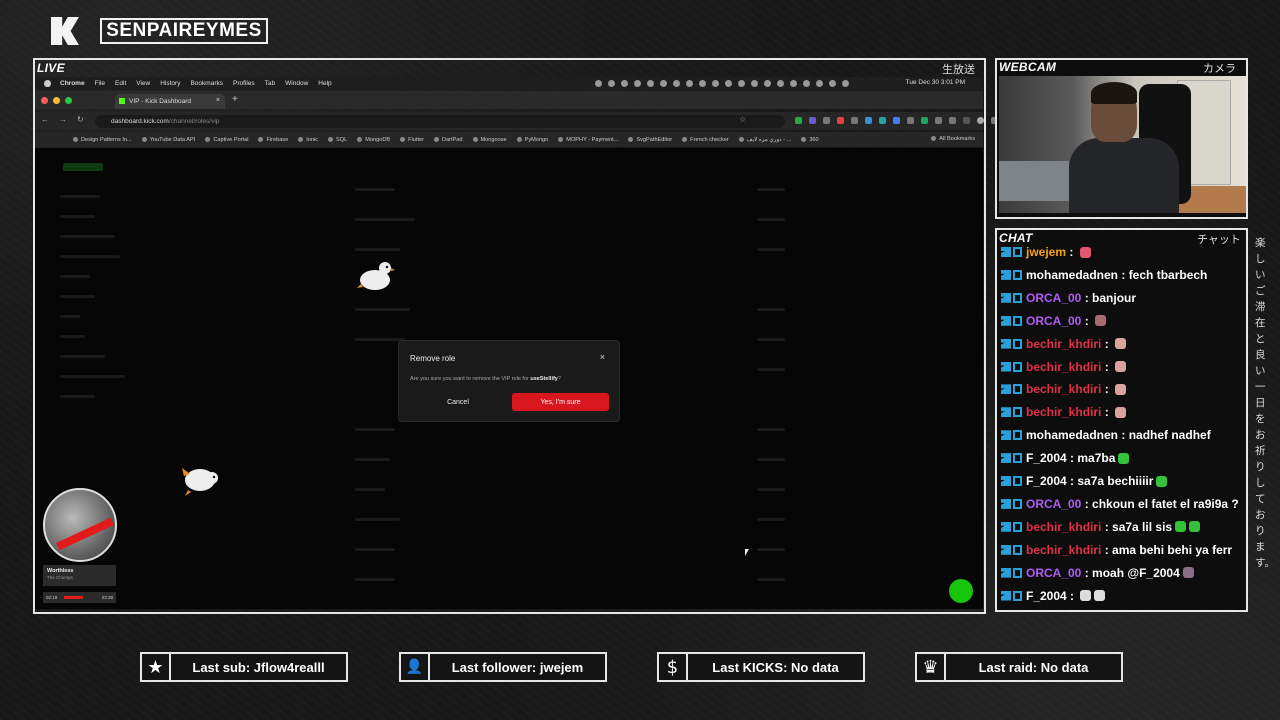  What do you see at coordinates (68, 100) in the screenshot?
I see `maximize-window-icon` at bounding box center [68, 100].